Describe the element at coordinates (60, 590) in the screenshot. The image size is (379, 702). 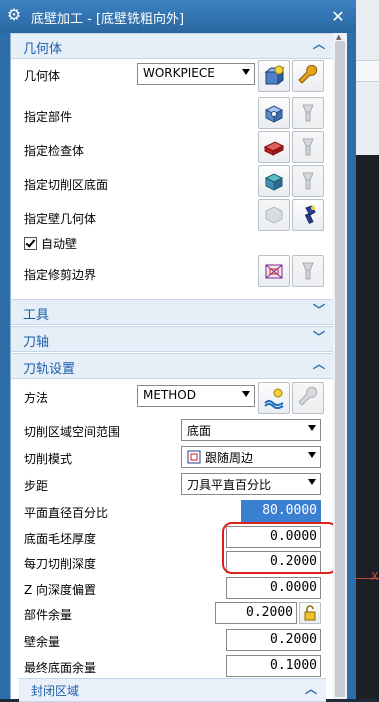
I see `z-offset-label: Z 向深度偏置` at that location.